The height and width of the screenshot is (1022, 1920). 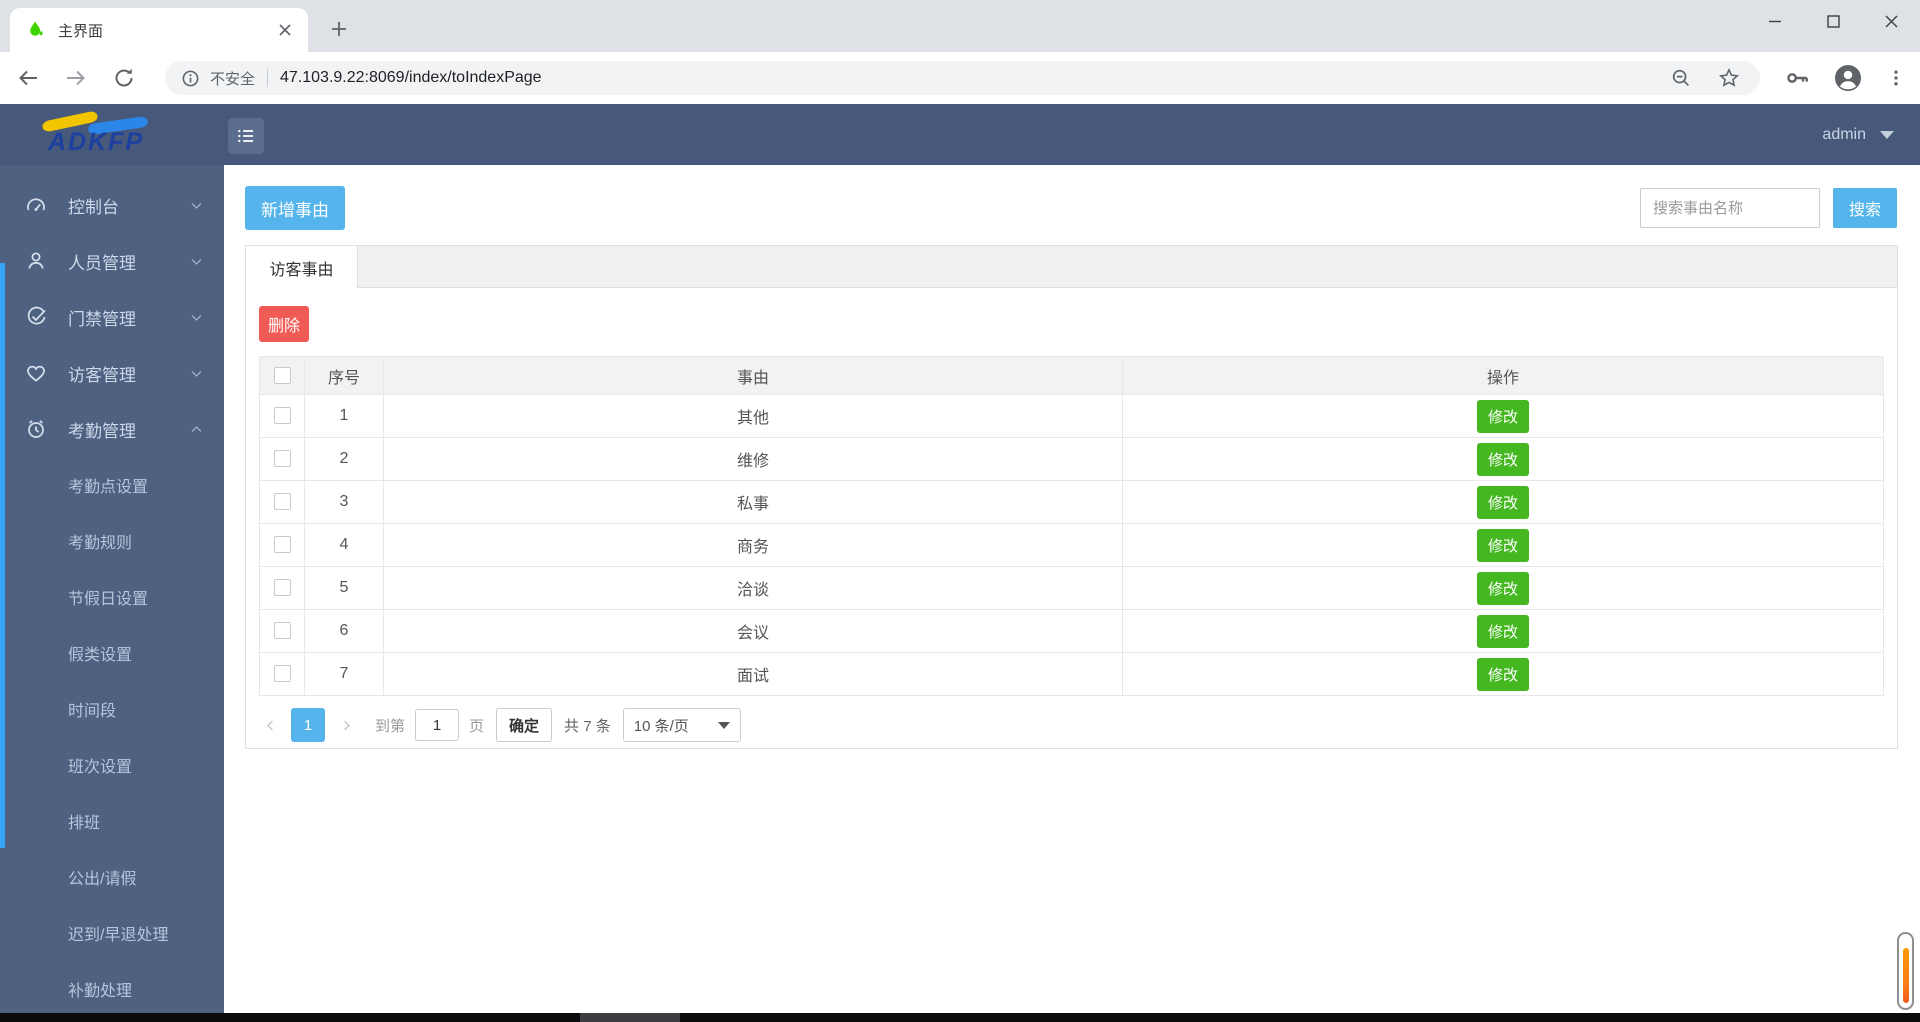 What do you see at coordinates (284, 324) in the screenshot?
I see `delete-button: 删除` at bounding box center [284, 324].